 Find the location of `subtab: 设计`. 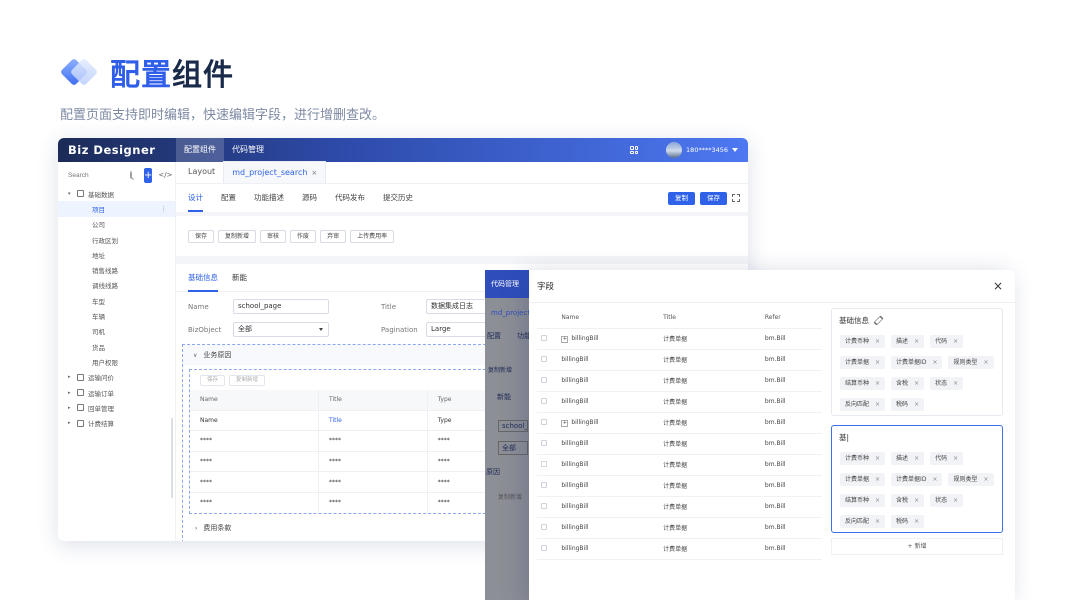

subtab: 设计 is located at coordinates (195, 198).